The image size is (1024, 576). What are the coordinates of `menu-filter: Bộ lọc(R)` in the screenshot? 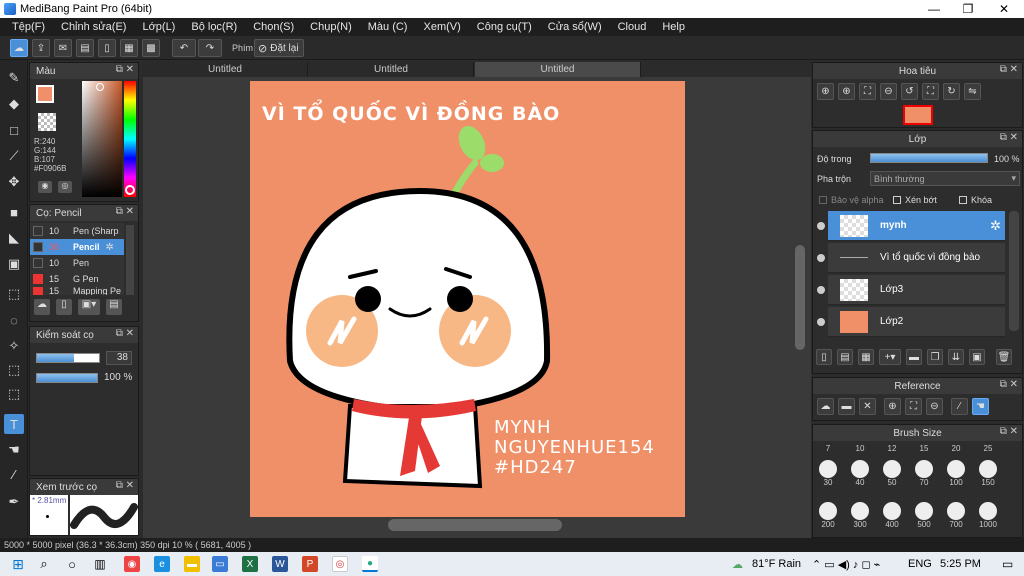 It's located at (214, 27).